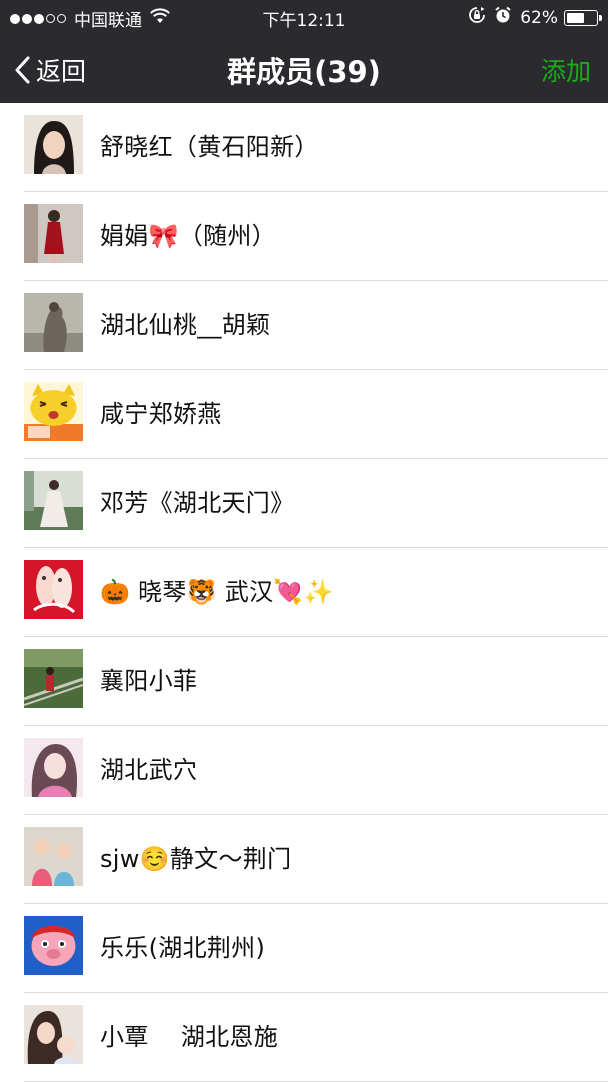 This screenshot has width=608, height=1082. Describe the element at coordinates (185, 325) in the screenshot. I see `member-name: 湖北仙桃__胡颖` at that location.